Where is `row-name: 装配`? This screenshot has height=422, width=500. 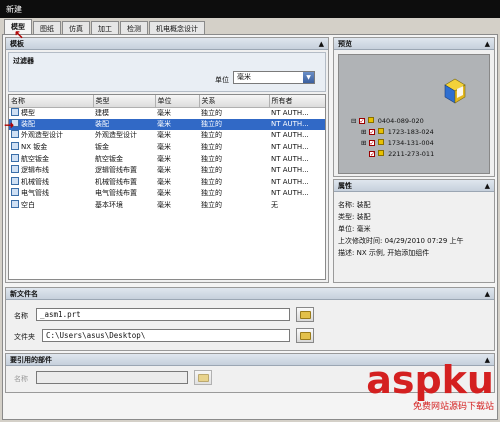 row-name: 装配 is located at coordinates (28, 123).